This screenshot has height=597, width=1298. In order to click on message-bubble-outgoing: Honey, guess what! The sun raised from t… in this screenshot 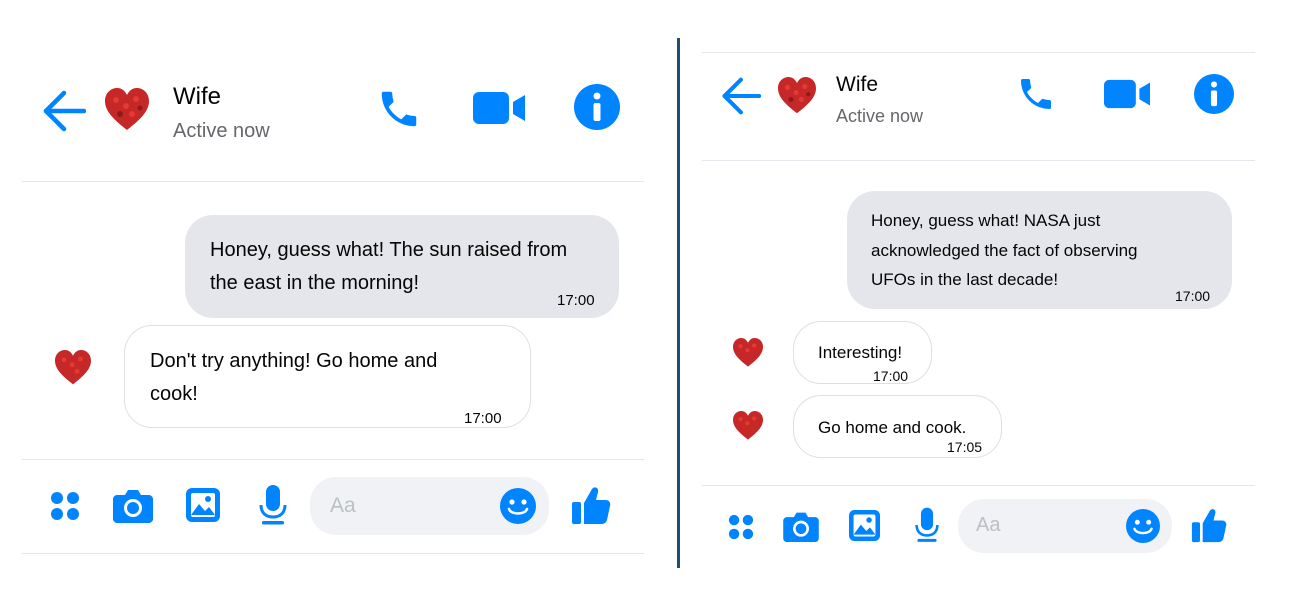, I will do `click(402, 266)`.